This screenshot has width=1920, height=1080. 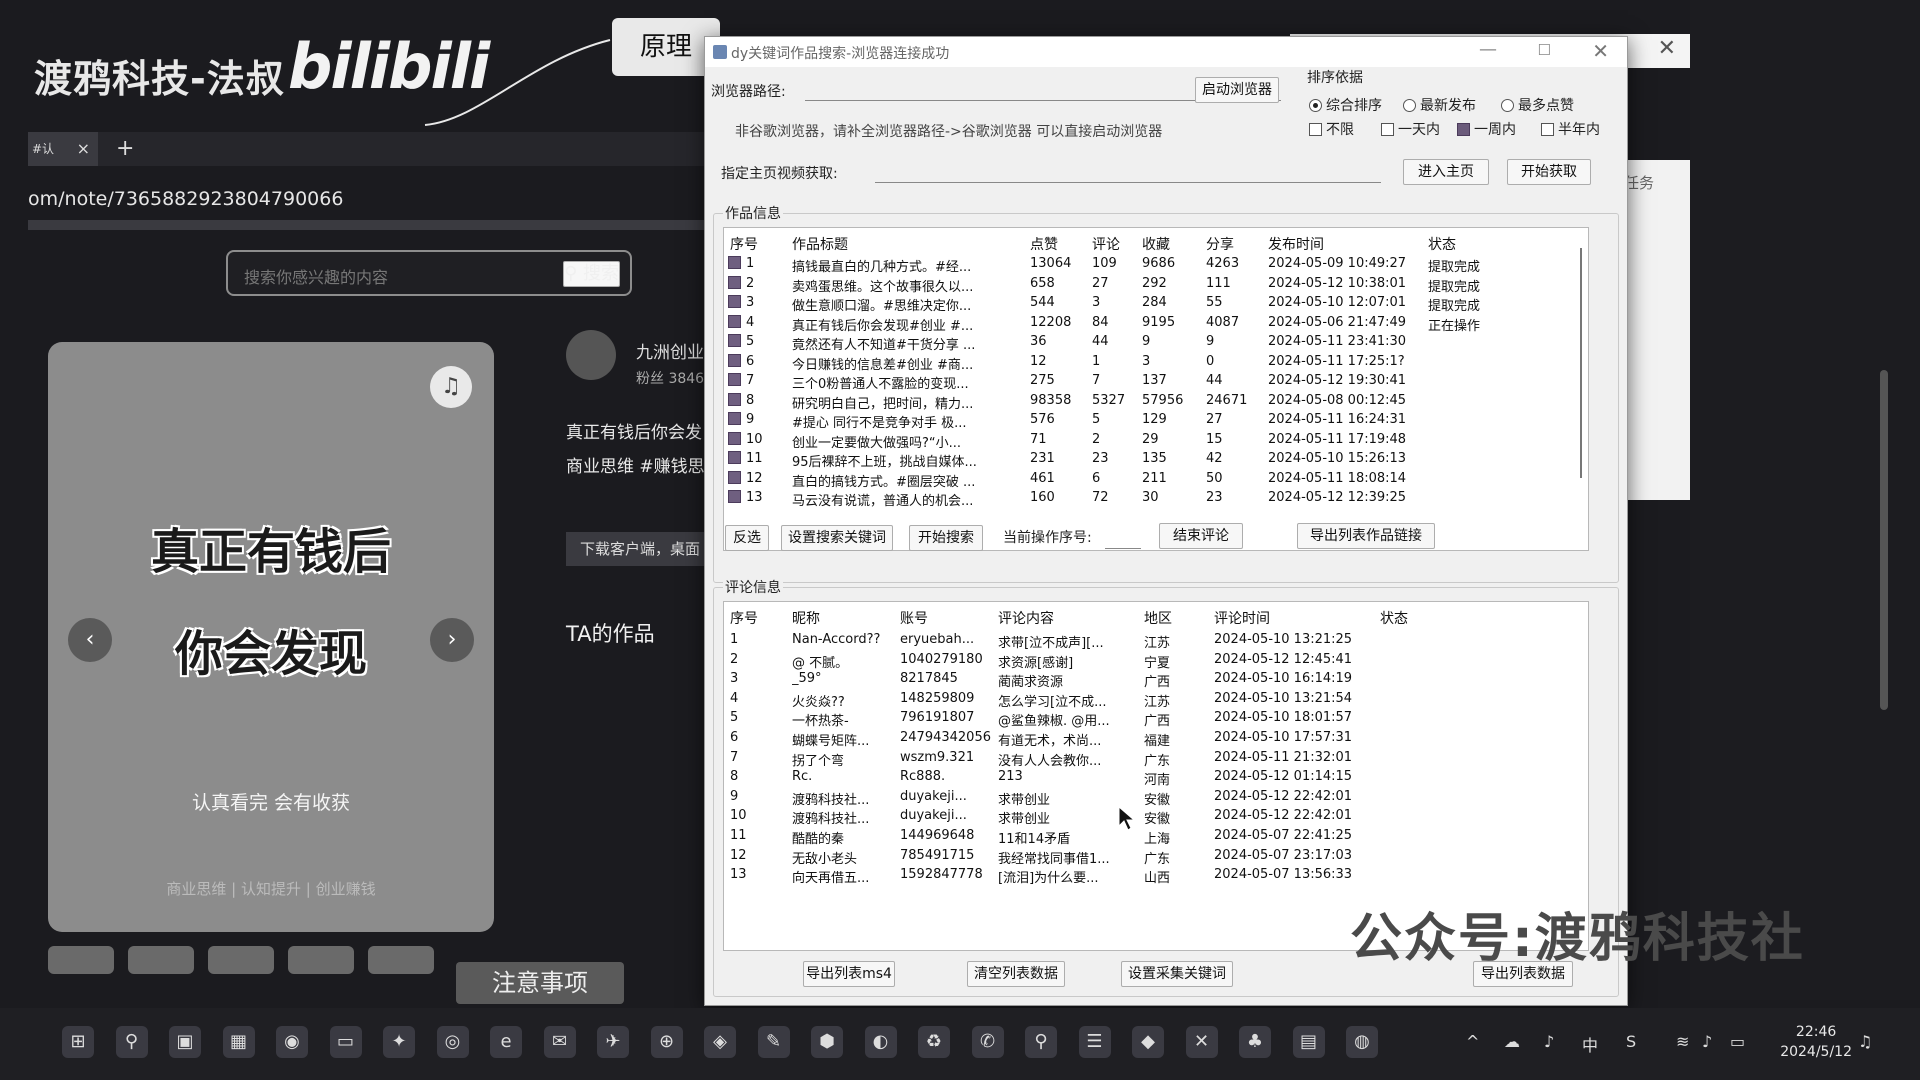 What do you see at coordinates (1201, 536) in the screenshot?
I see `end-comment-button: 结束评论` at bounding box center [1201, 536].